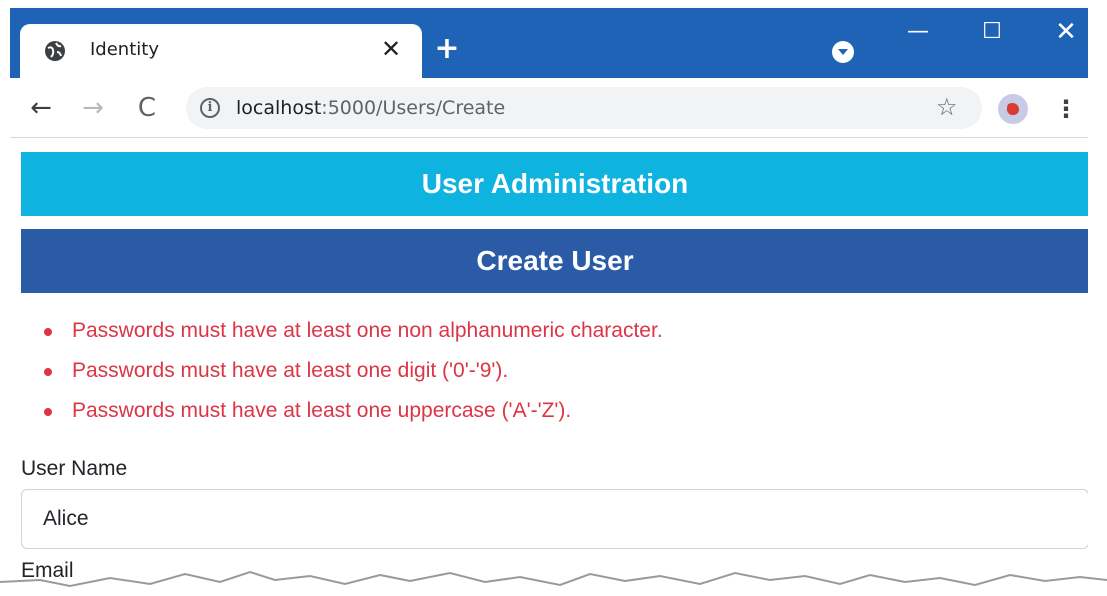 This screenshot has height=596, width=1107. Describe the element at coordinates (584, 108) in the screenshot. I see `address-bar: i localhost:5000/Users/Create` at that location.